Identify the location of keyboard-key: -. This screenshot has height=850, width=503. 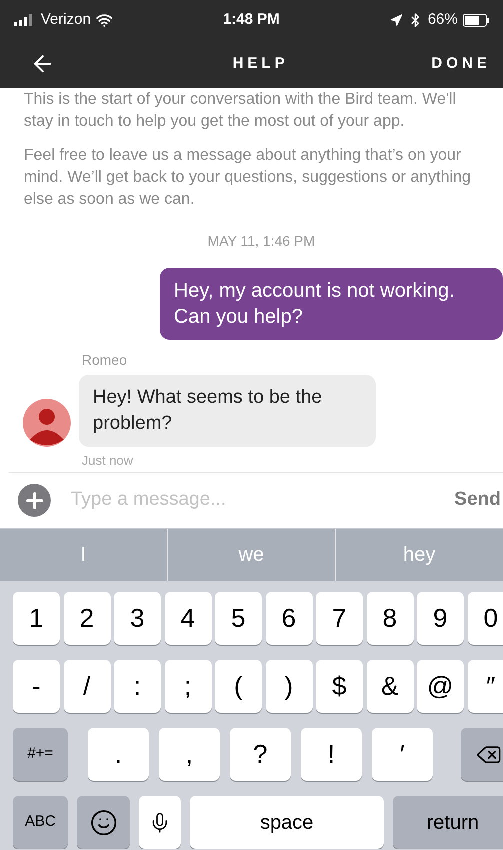
(36, 686).